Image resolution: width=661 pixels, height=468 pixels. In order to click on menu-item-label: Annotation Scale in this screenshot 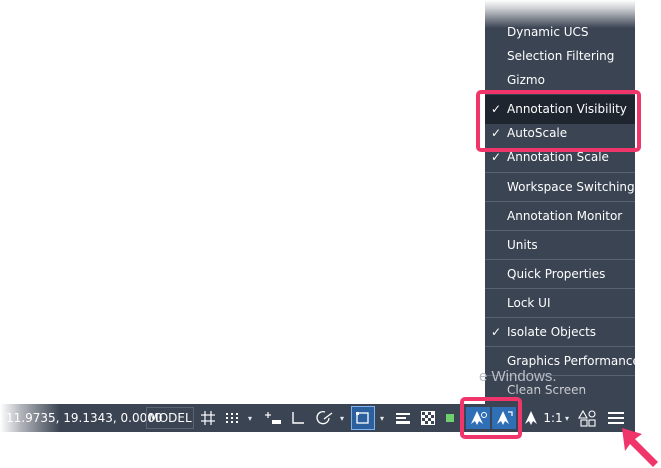, I will do `click(558, 157)`.